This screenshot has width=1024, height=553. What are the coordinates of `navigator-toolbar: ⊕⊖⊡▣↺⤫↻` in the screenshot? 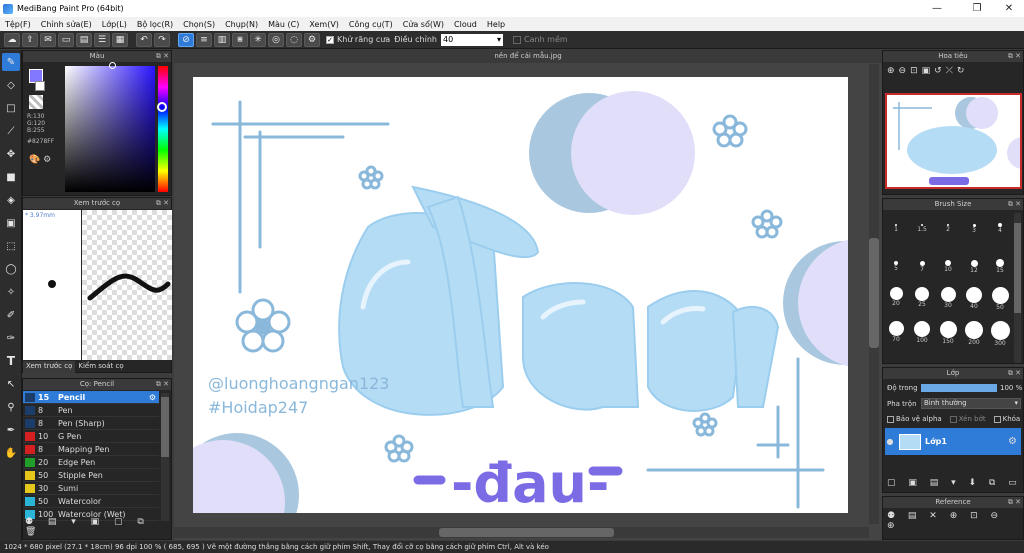 It's located at (927, 71).